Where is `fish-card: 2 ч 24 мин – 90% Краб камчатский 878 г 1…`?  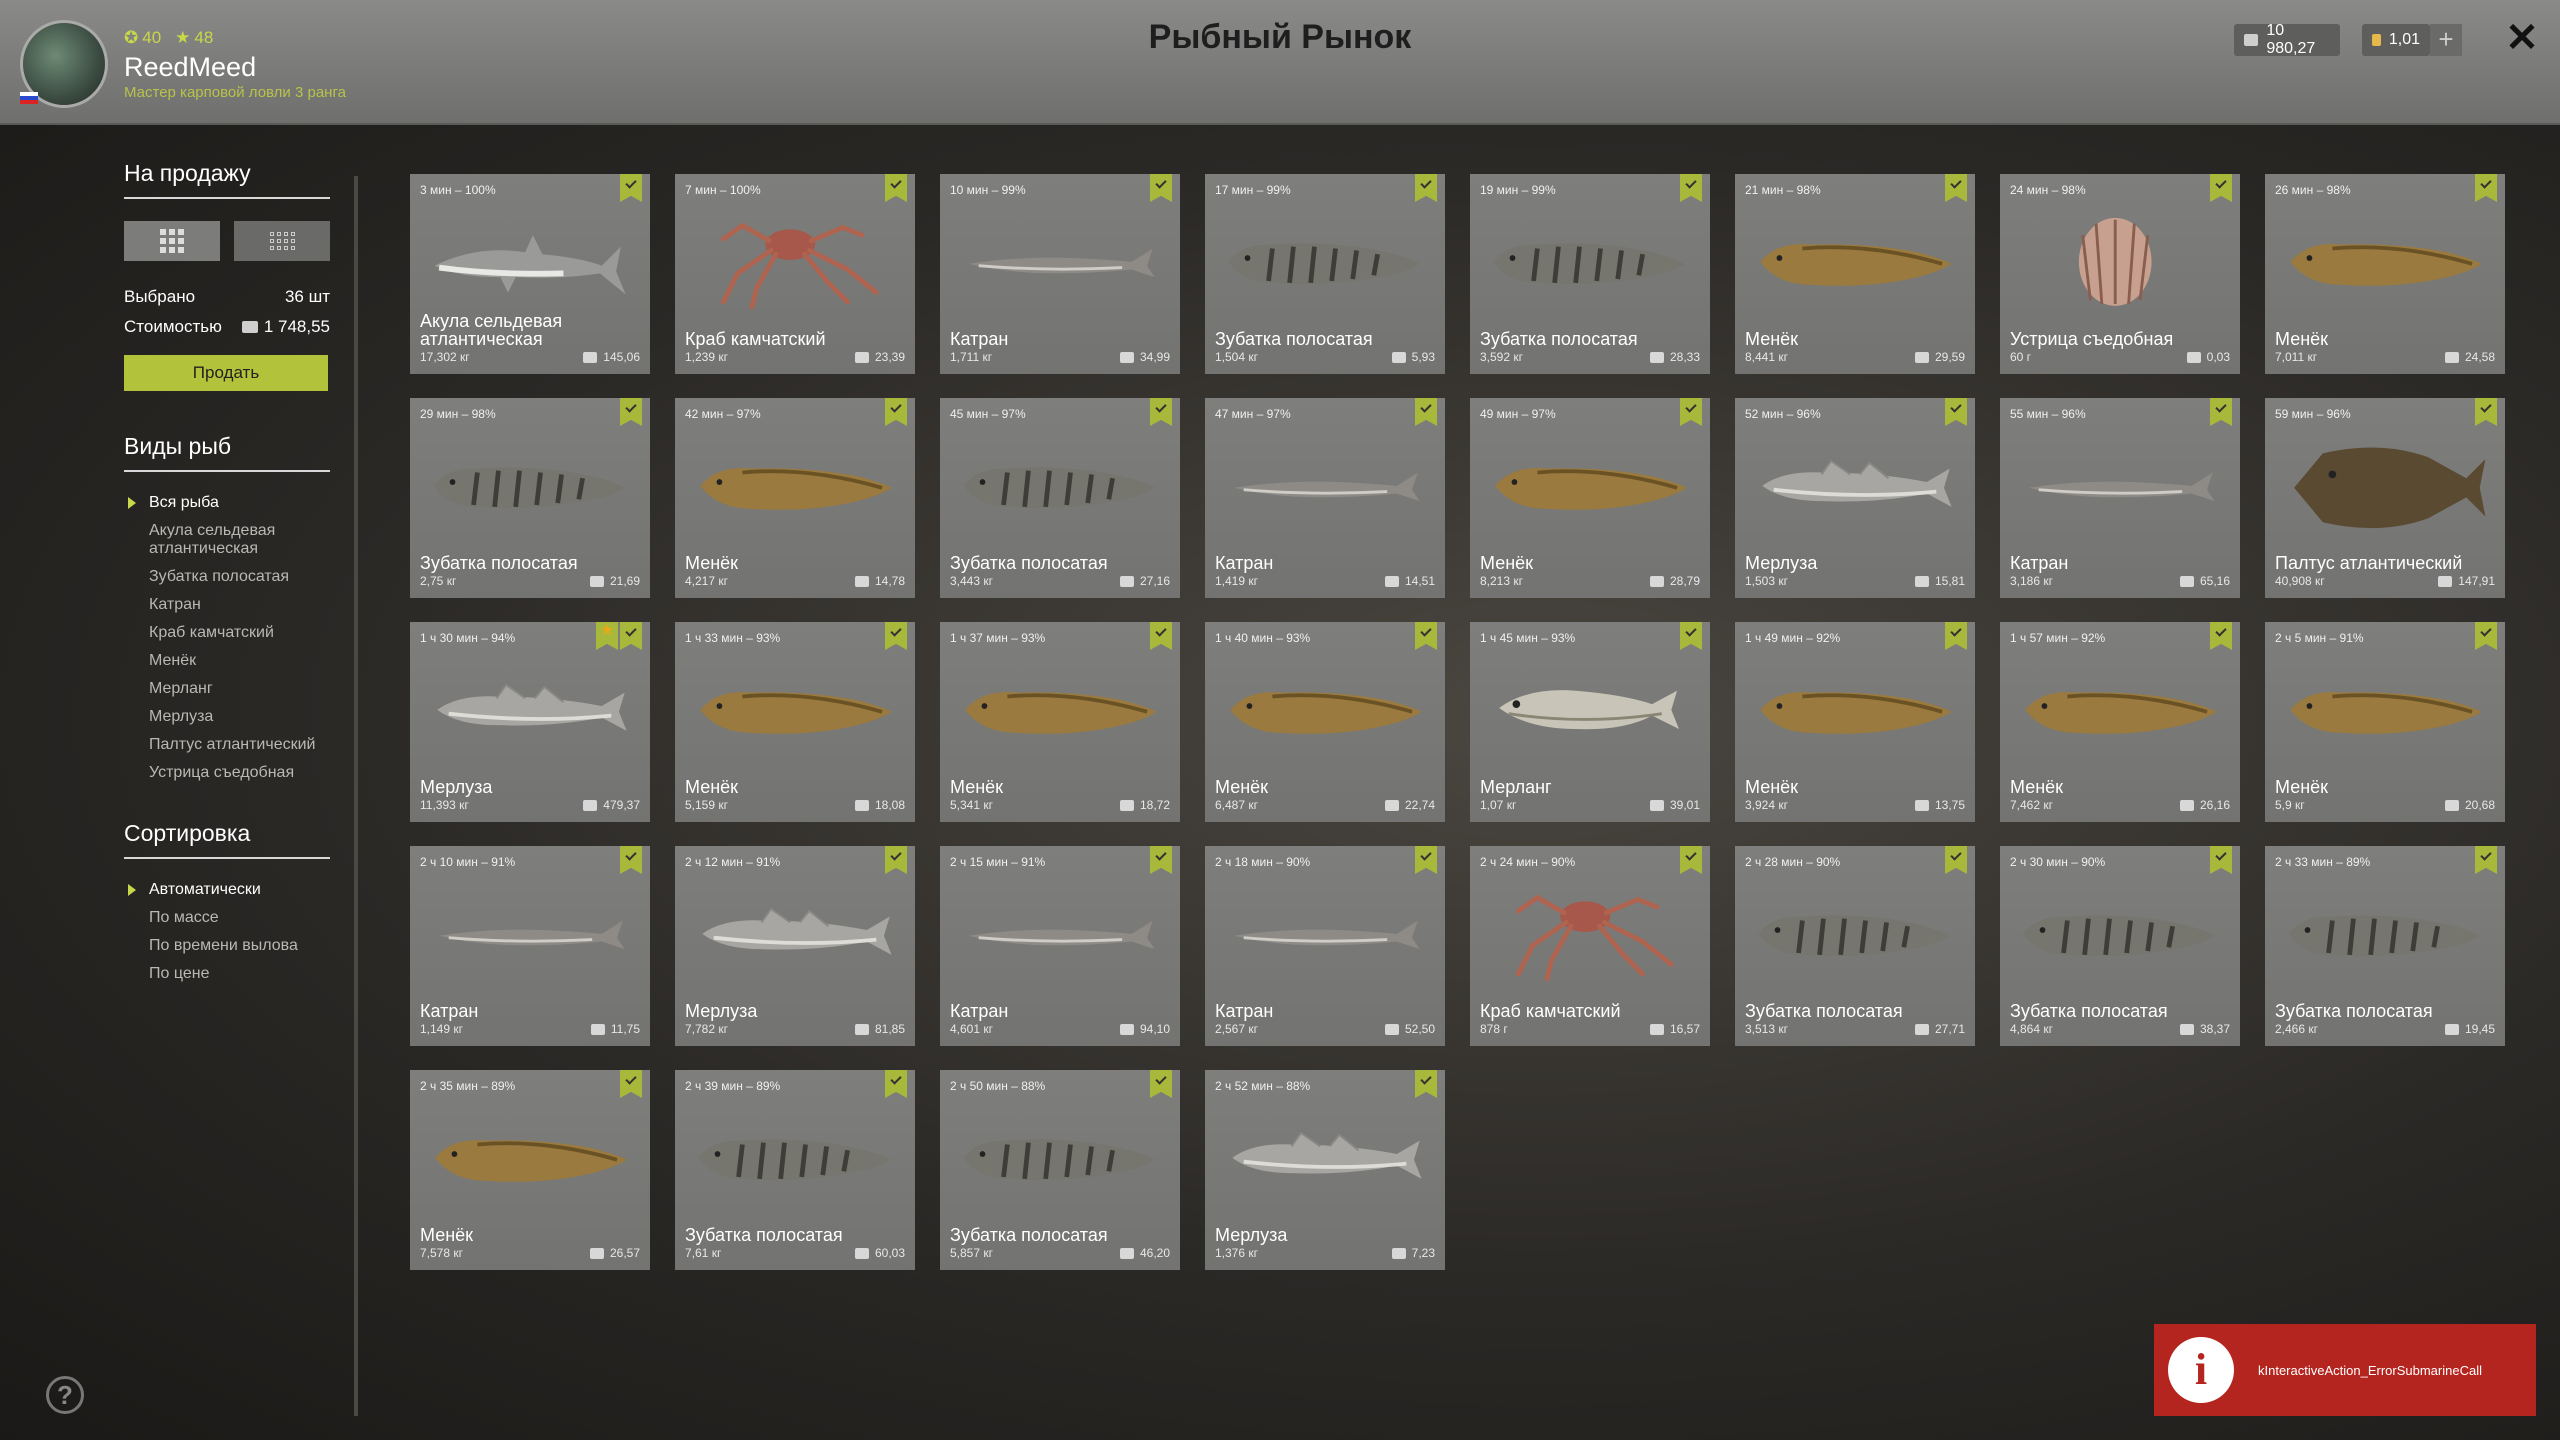 fish-card: 2 ч 24 мин – 90% Краб камчатский 878 г 1… is located at coordinates (1590, 946).